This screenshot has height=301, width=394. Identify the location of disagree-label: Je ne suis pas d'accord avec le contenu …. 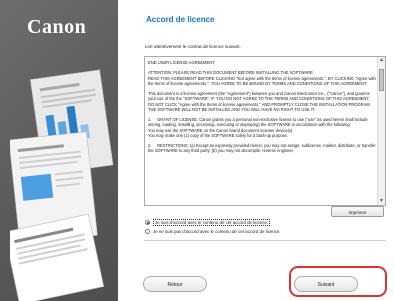
(217, 231).